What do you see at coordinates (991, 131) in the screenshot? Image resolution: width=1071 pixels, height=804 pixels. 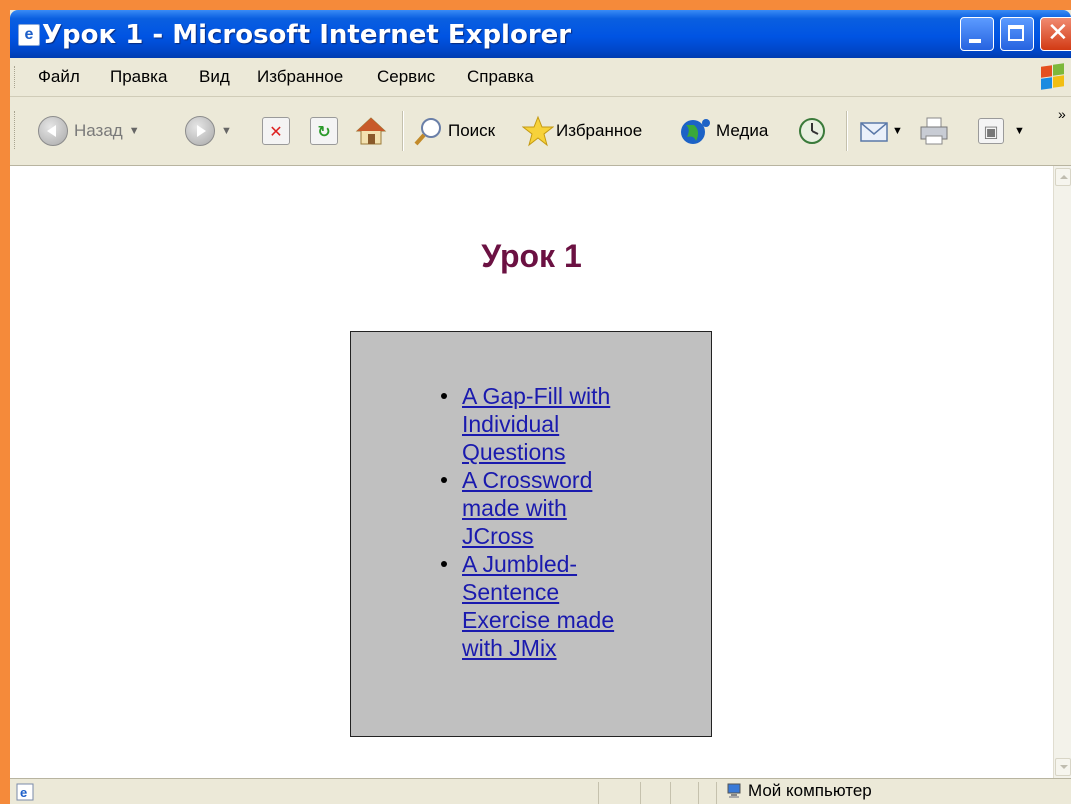 I see `edit-icon: ▣` at bounding box center [991, 131].